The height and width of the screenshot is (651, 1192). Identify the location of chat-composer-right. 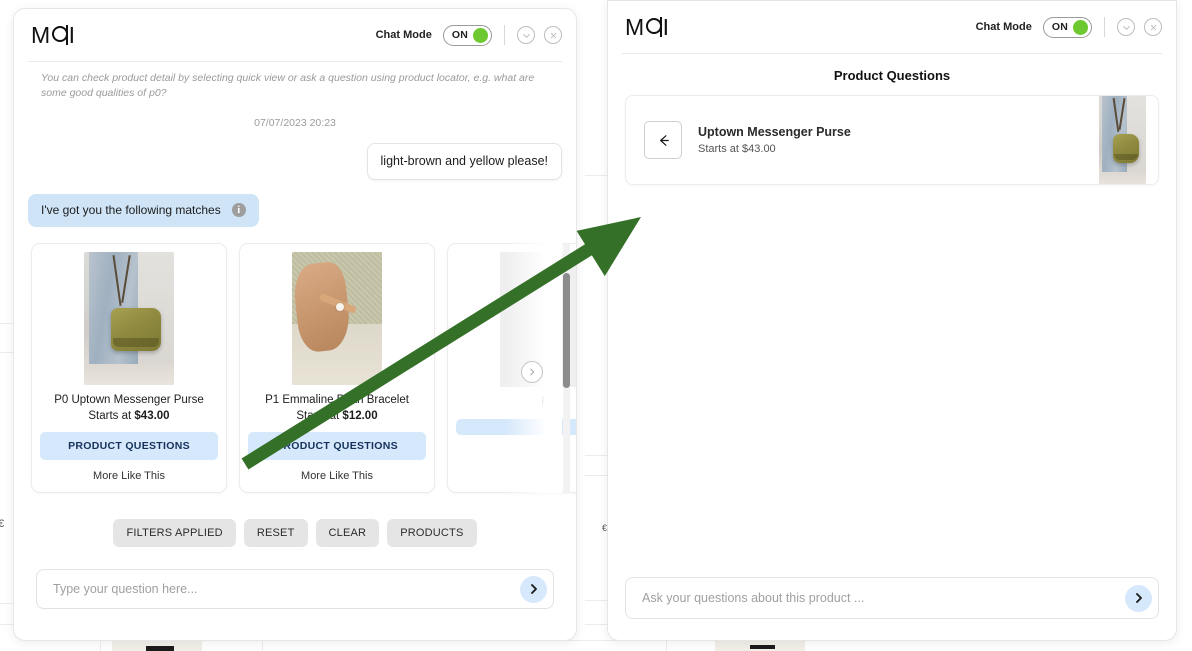
(892, 598).